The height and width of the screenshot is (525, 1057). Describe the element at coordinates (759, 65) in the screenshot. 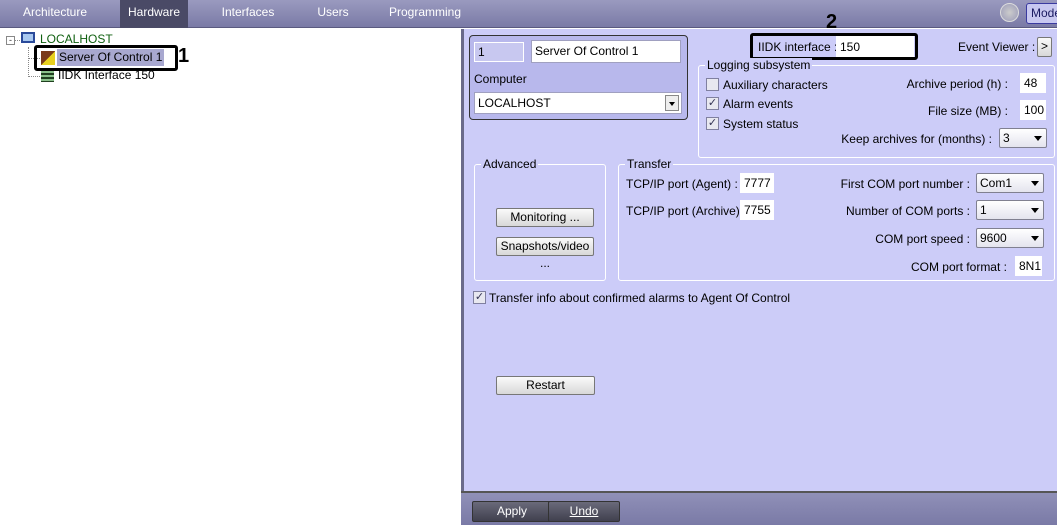

I see `logging-title: Logging subsystem` at that location.